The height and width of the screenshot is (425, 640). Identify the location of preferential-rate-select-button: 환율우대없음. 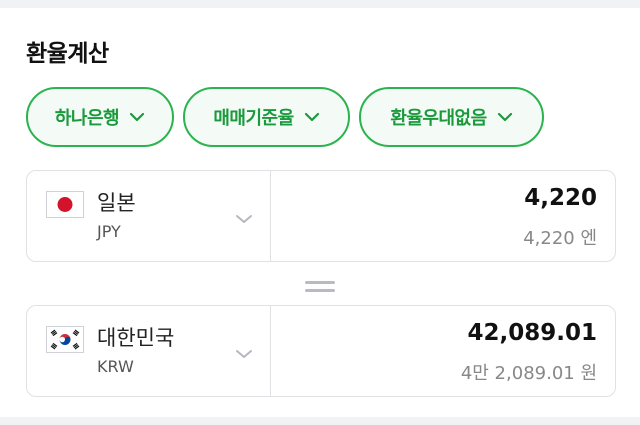
(451, 117).